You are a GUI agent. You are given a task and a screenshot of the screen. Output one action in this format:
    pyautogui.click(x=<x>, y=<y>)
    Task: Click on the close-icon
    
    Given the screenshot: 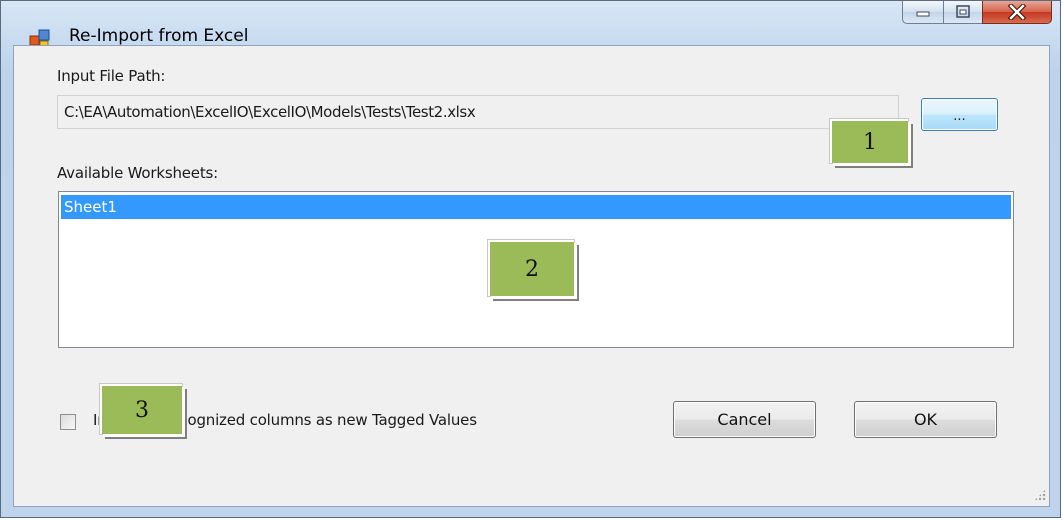 What is the action you would take?
    pyautogui.click(x=1017, y=12)
    